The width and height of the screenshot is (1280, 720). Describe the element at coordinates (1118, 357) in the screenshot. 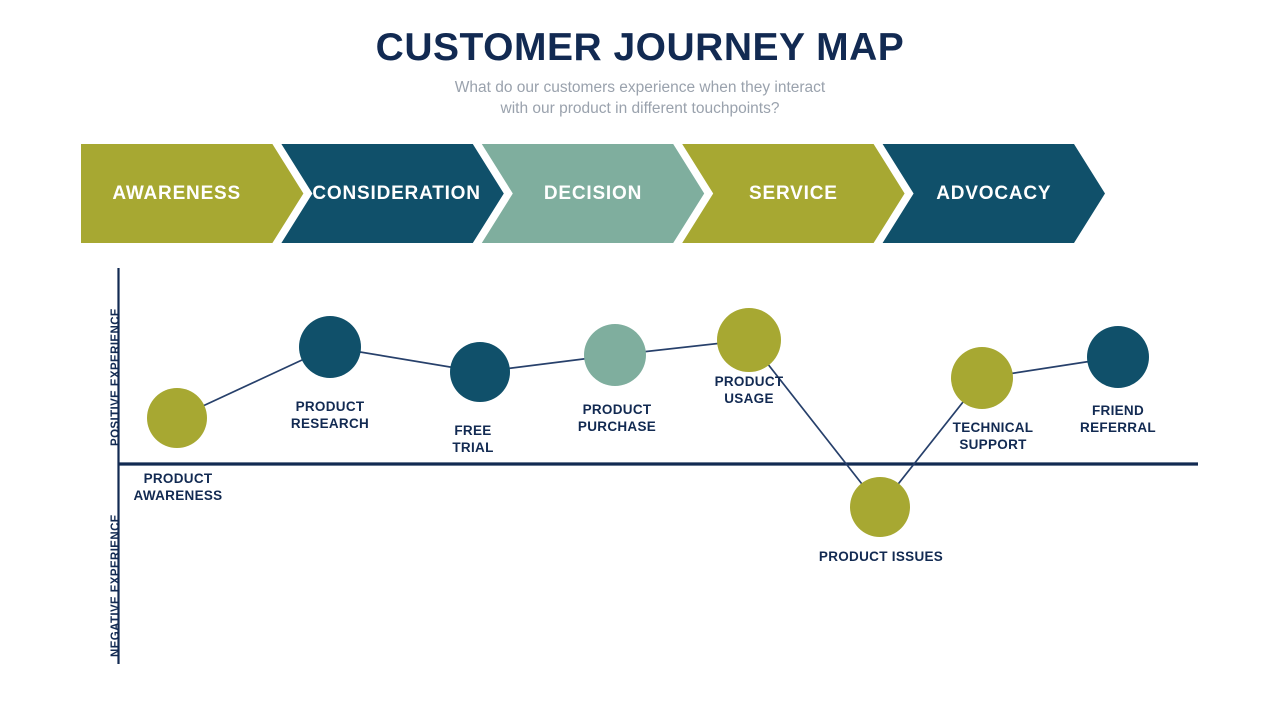

I see `touchpoint-circle-friend-referral` at that location.